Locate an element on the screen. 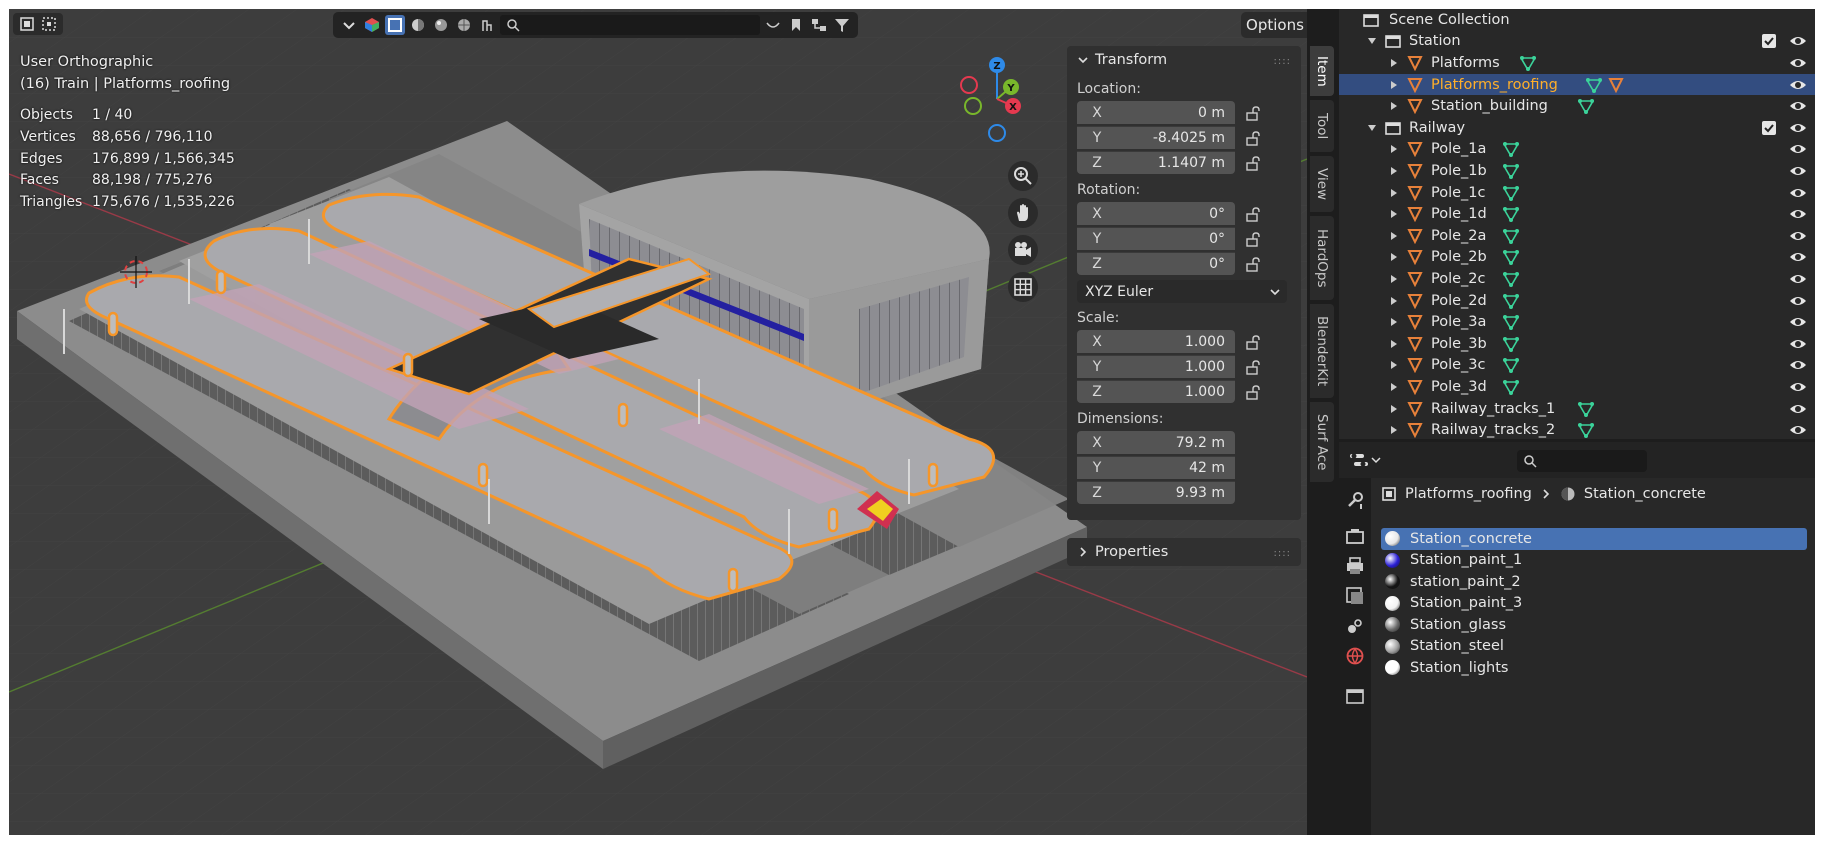 This screenshot has width=1824, height=842. material-slot: Station_steel is located at coordinates (1594, 647).